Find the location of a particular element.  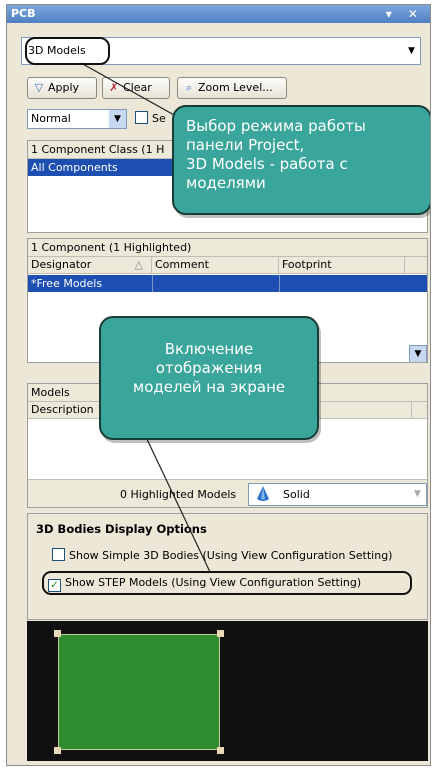

clear-icon: ✗ is located at coordinates (114, 87).